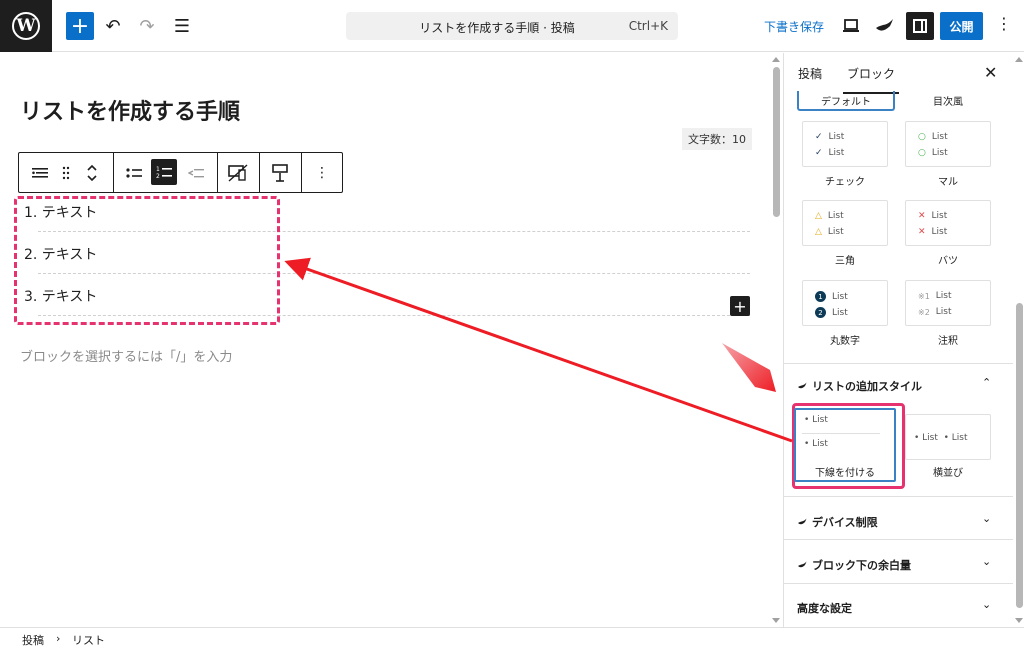  What do you see at coordinates (158, 176) in the screenshot?
I see `svg-text: 2` at bounding box center [158, 176].